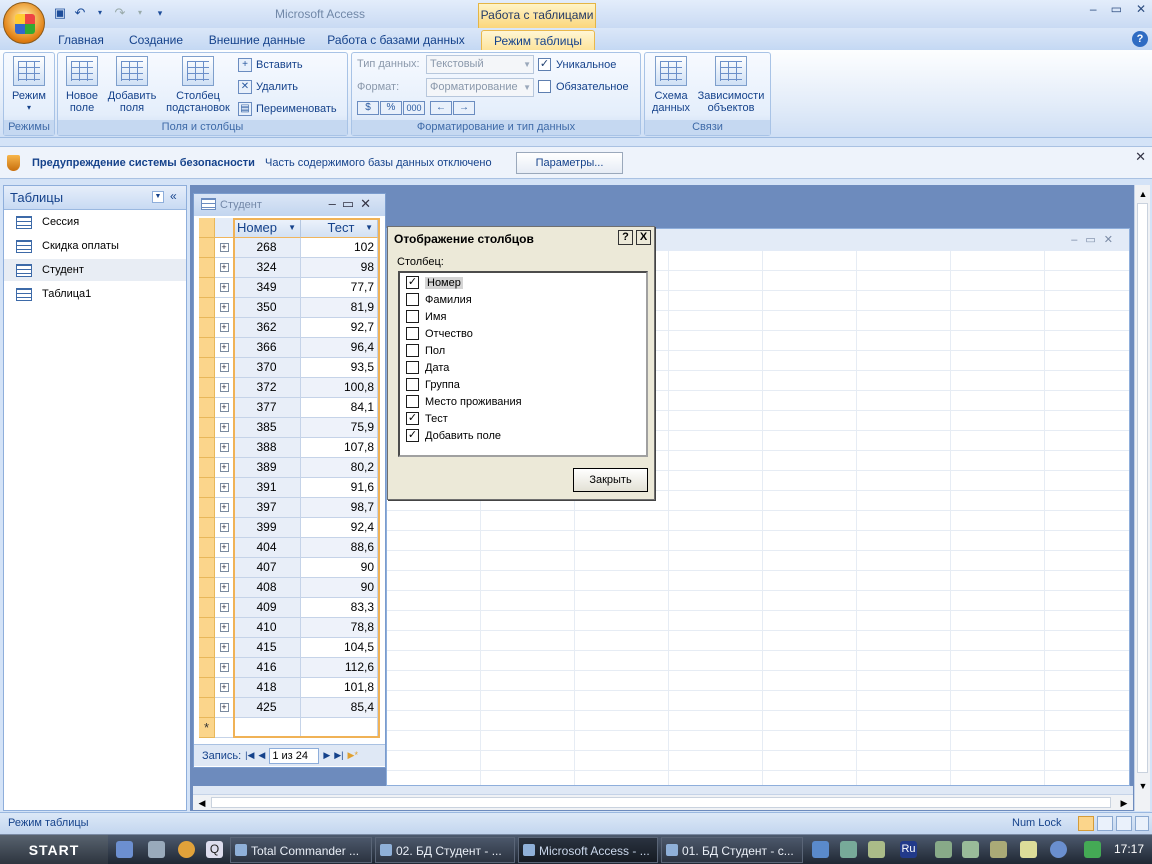 The image size is (1152, 864). Describe the element at coordinates (339, 628) in the screenshot. I see `test-cell: 78,8` at that location.